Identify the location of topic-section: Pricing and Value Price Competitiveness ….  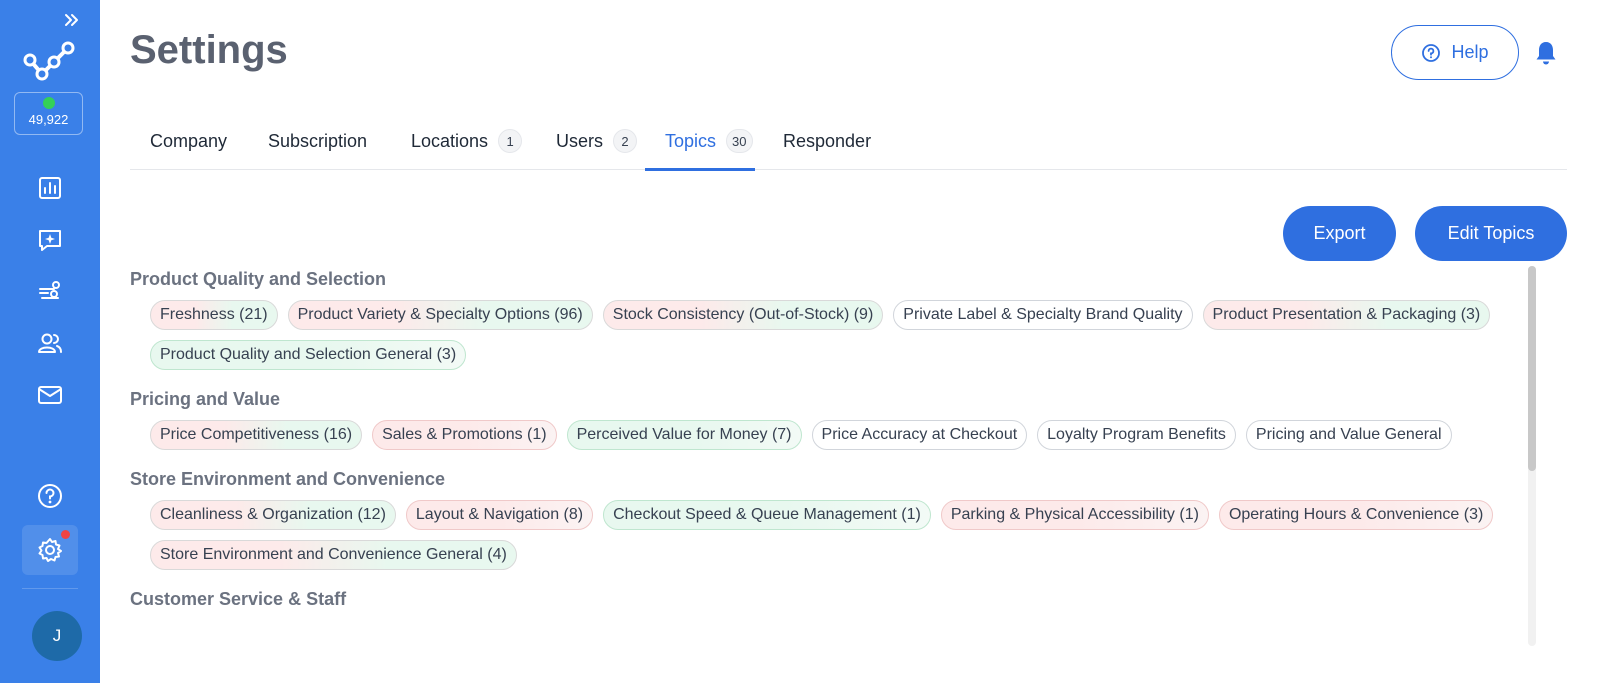
(845, 418).